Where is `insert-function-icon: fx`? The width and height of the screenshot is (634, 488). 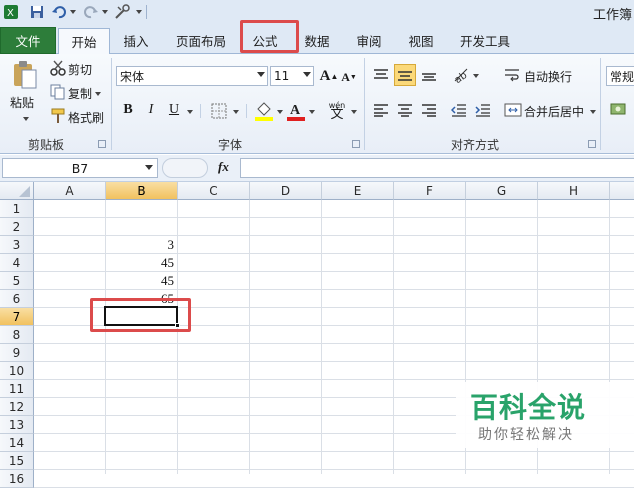 insert-function-icon: fx is located at coordinates (223, 167).